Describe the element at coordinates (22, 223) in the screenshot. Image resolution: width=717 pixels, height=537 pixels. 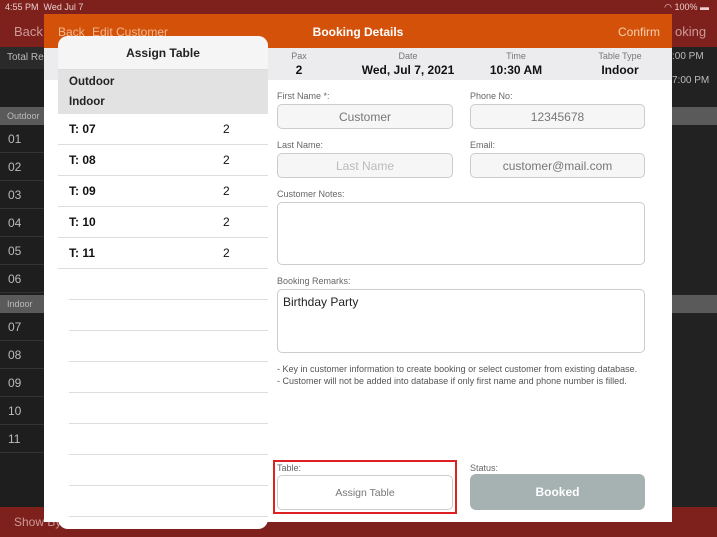
I see `background-row: 04` at that location.